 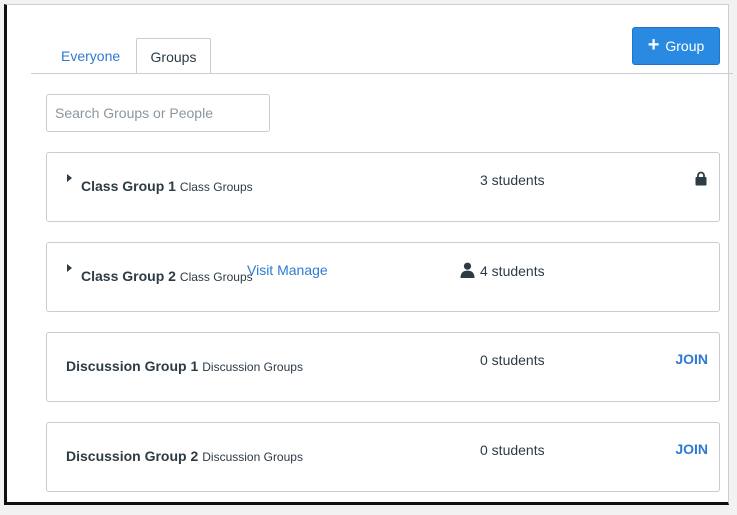 What do you see at coordinates (701, 178) in the screenshot?
I see `lock-icon` at bounding box center [701, 178].